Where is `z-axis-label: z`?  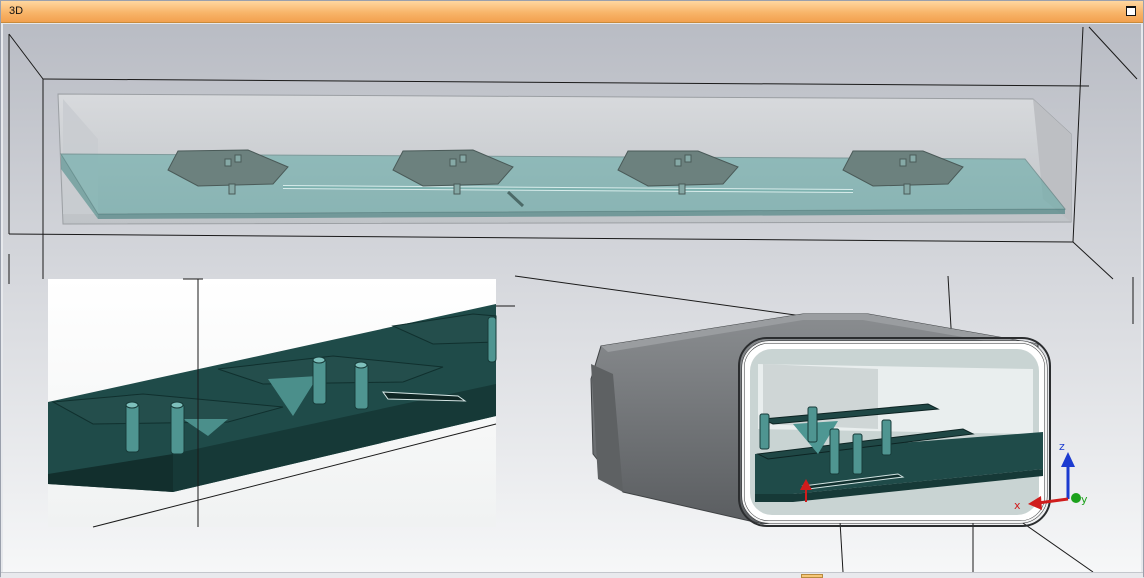 z-axis-label: z is located at coordinates (1062, 446).